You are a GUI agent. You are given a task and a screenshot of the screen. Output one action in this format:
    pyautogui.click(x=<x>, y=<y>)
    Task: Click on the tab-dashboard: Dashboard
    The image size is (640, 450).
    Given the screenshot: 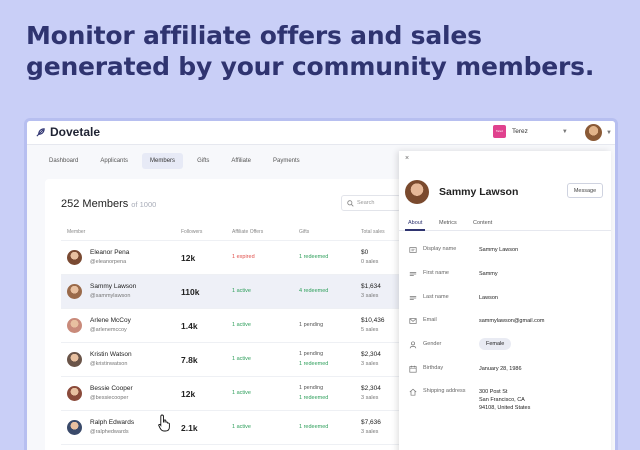 What is the action you would take?
    pyautogui.click(x=63, y=161)
    